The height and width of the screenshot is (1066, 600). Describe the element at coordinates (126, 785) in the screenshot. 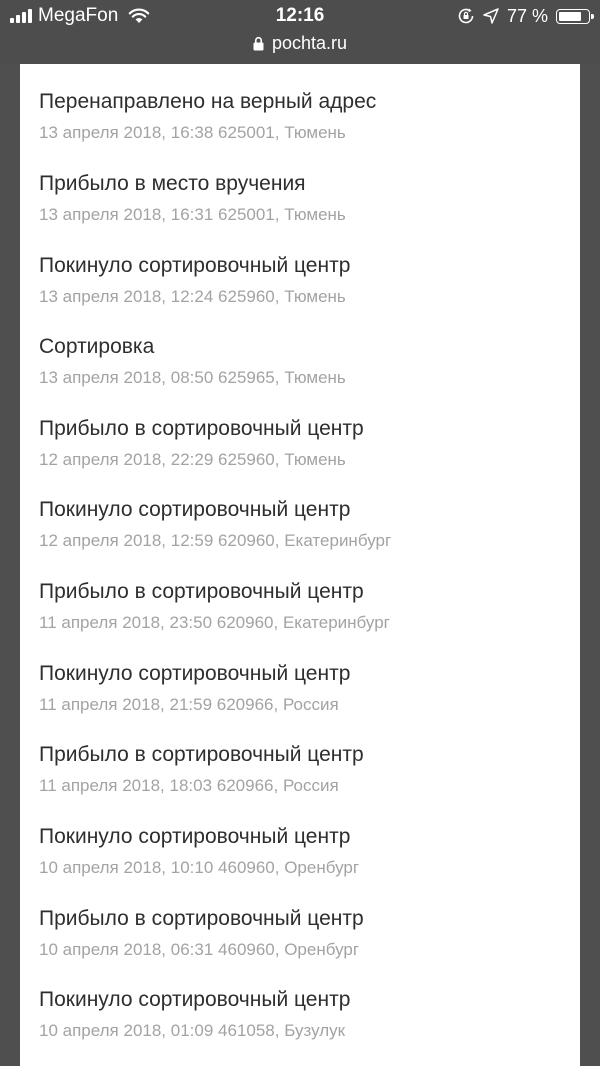

I see `event-date: 11 апреля 2018, 18:03` at that location.